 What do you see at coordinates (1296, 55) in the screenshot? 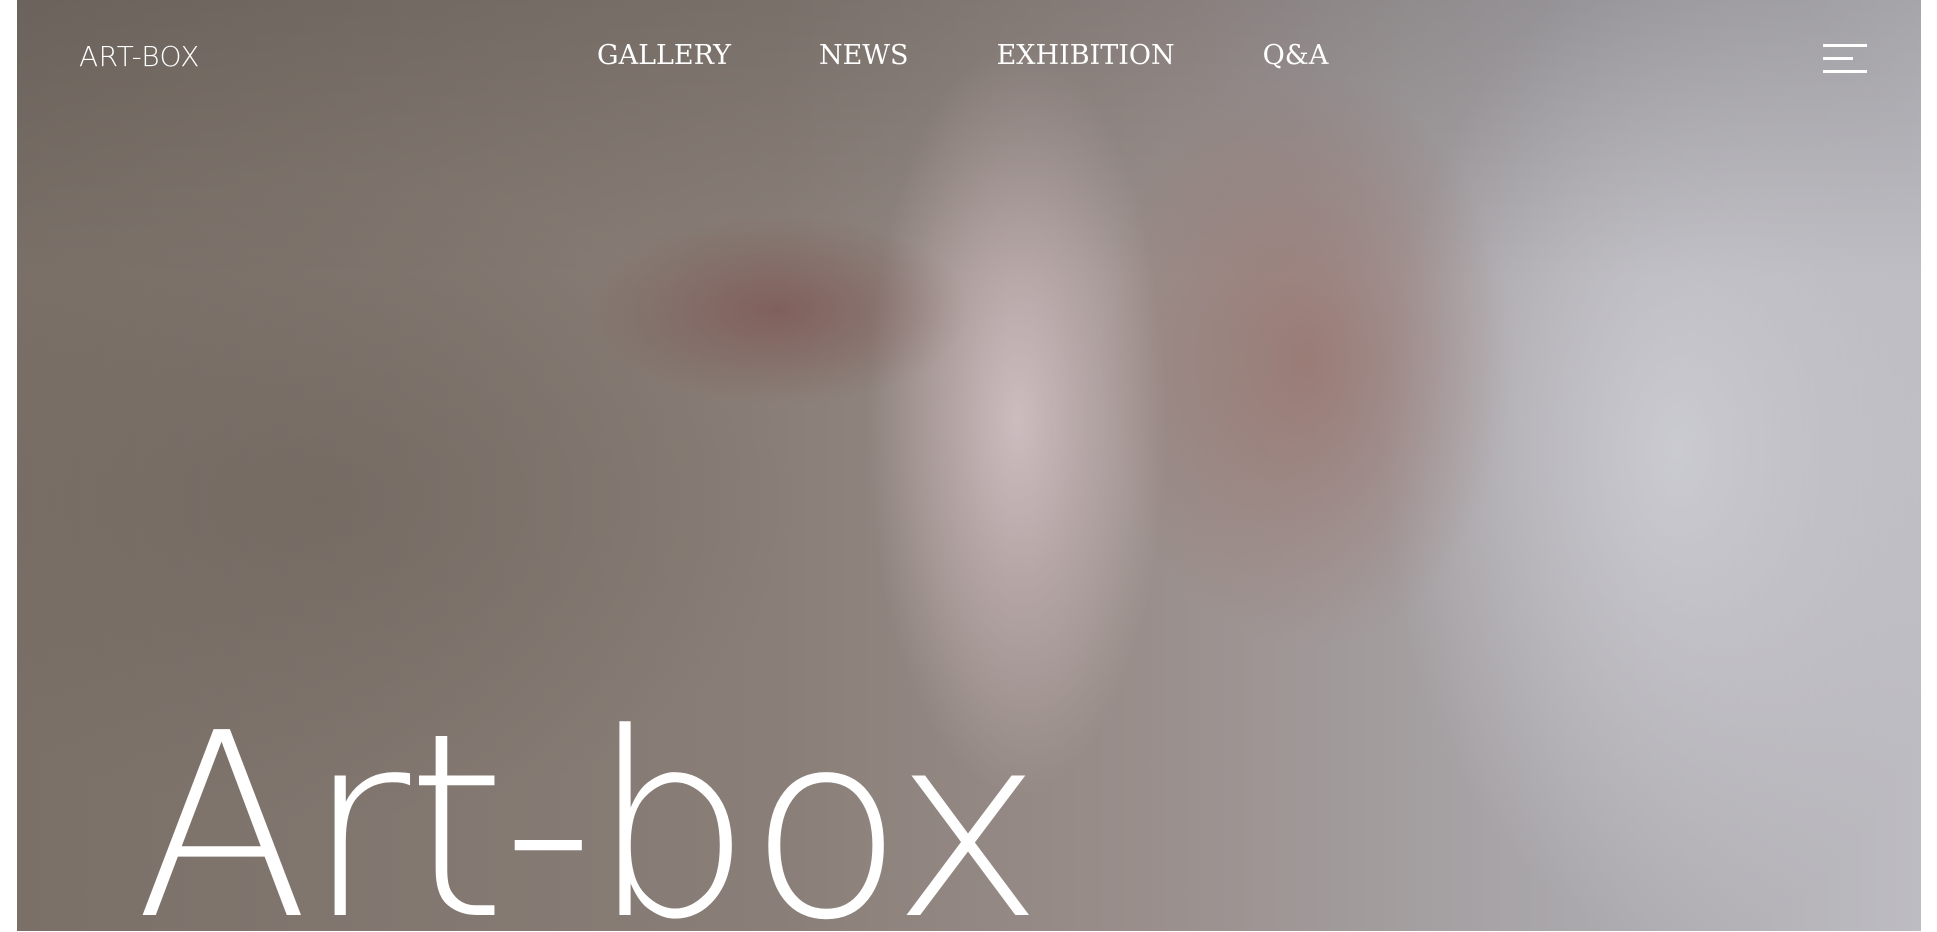
I see `nav-qa: Q&A` at bounding box center [1296, 55].